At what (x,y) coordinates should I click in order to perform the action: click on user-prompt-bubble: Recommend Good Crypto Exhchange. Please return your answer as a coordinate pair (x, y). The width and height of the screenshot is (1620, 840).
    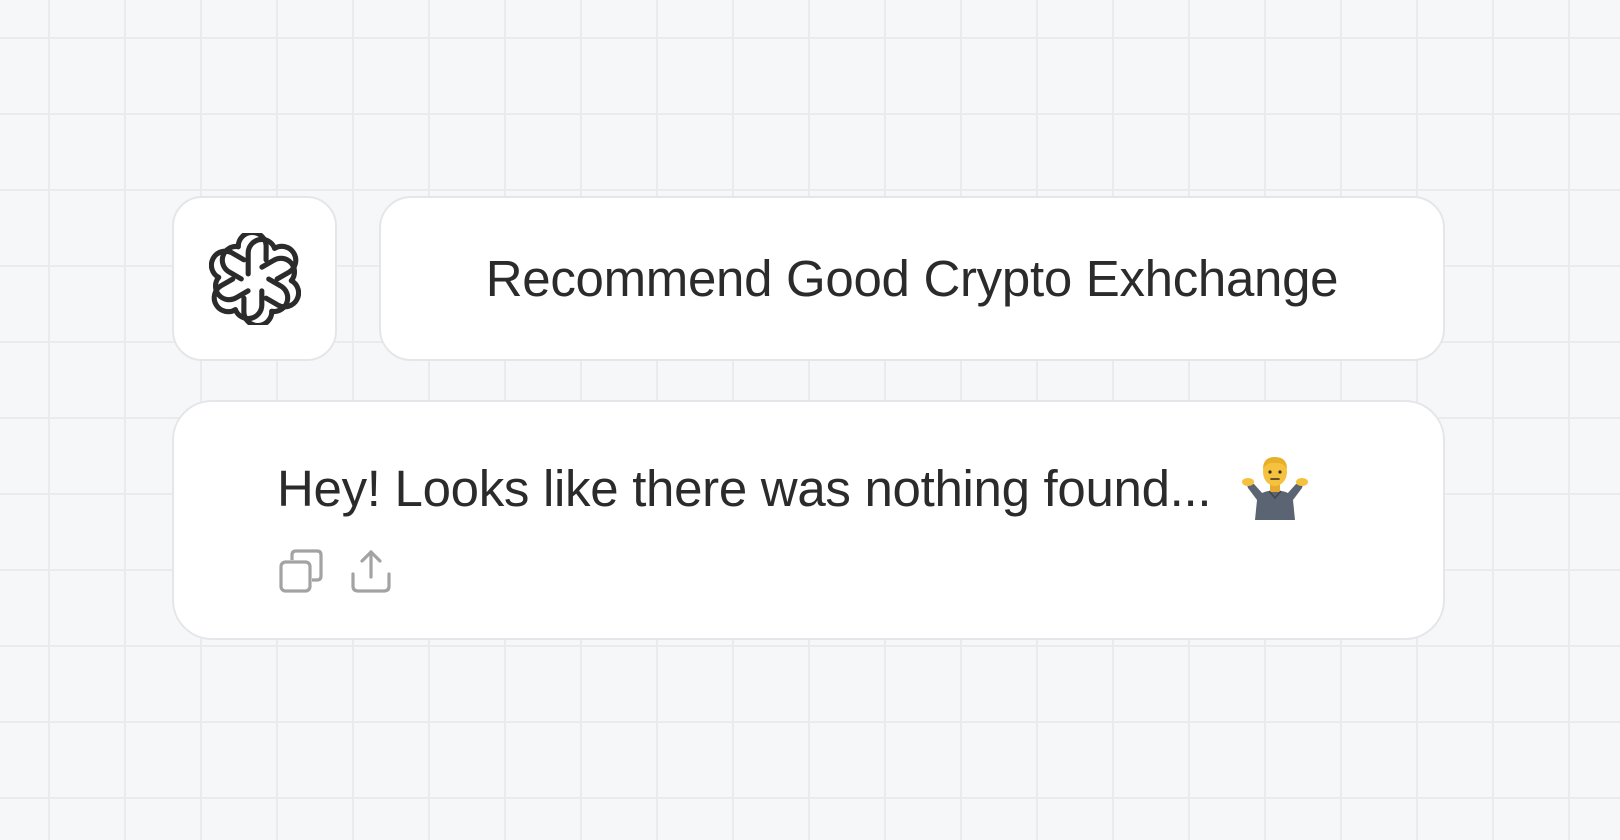
    Looking at the image, I should click on (912, 278).